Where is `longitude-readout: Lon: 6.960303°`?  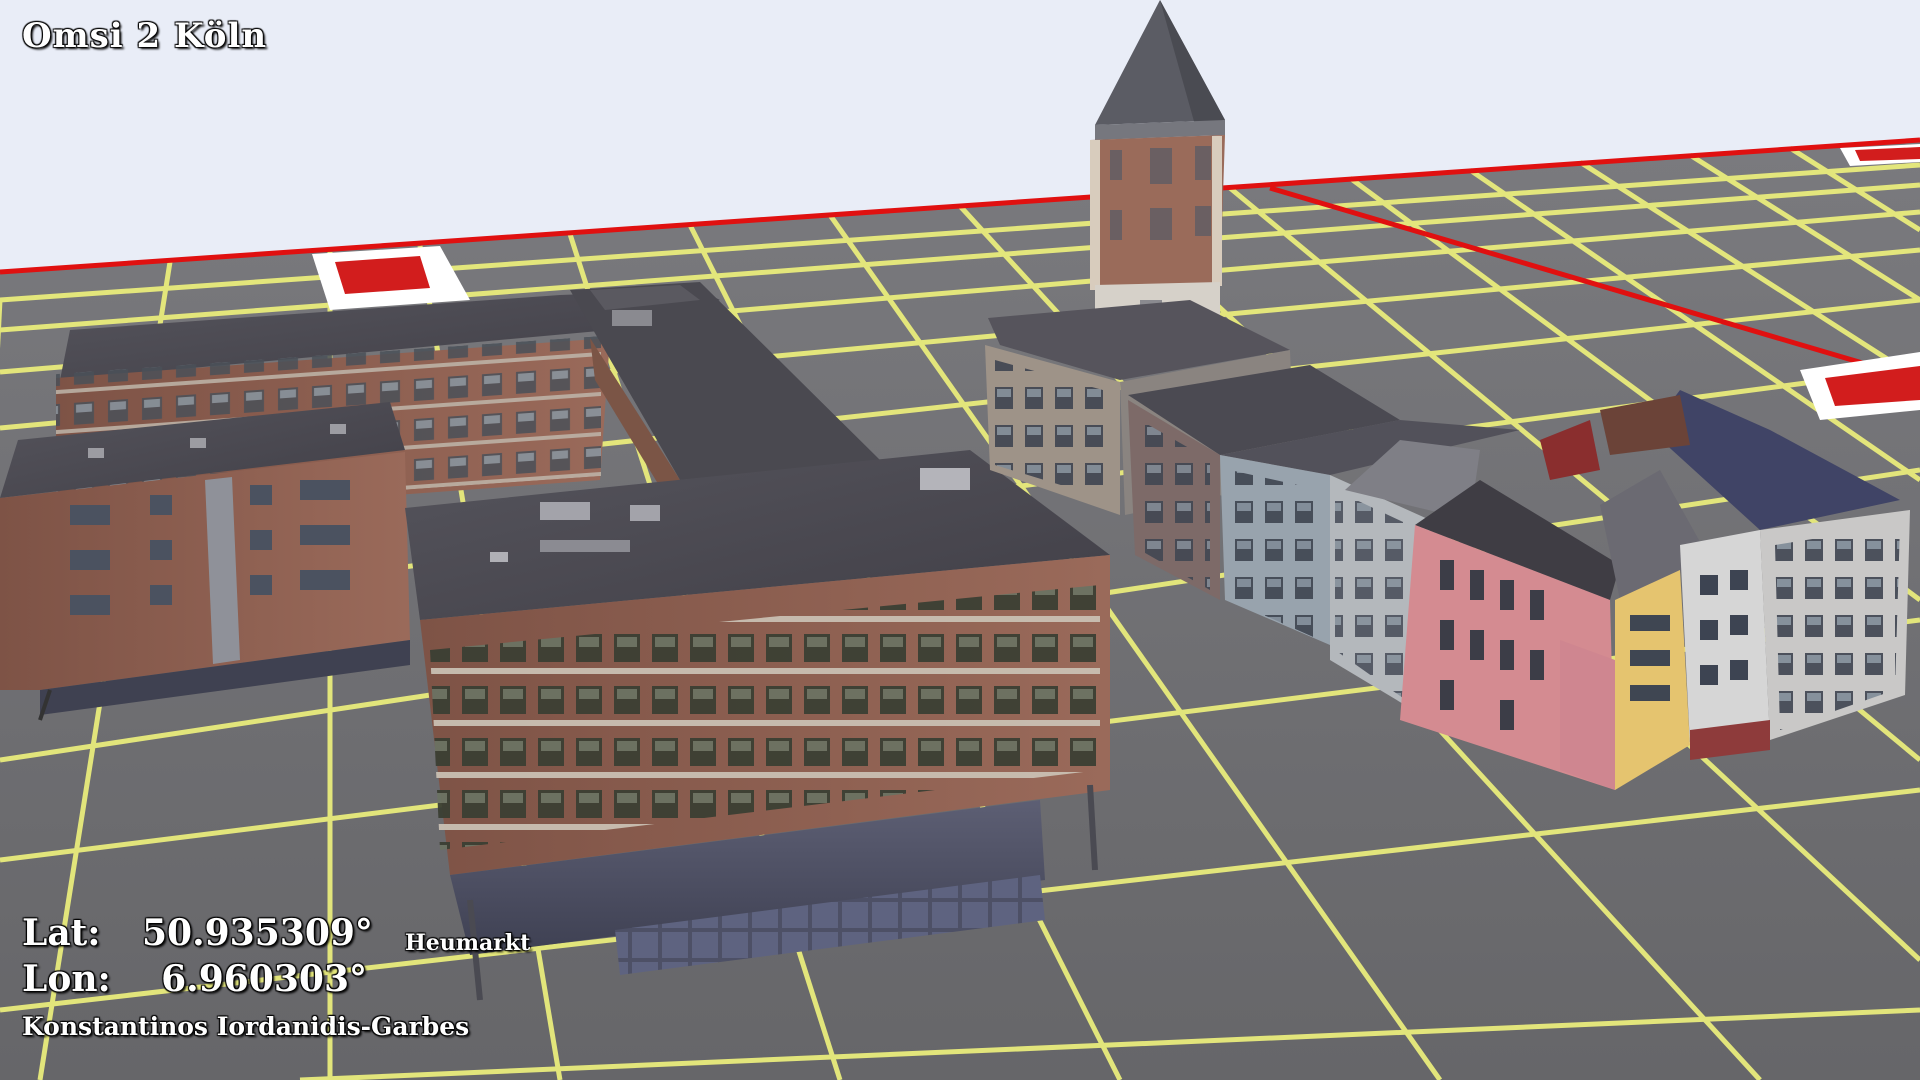 longitude-readout: Lon: 6.960303° is located at coordinates (194, 979).